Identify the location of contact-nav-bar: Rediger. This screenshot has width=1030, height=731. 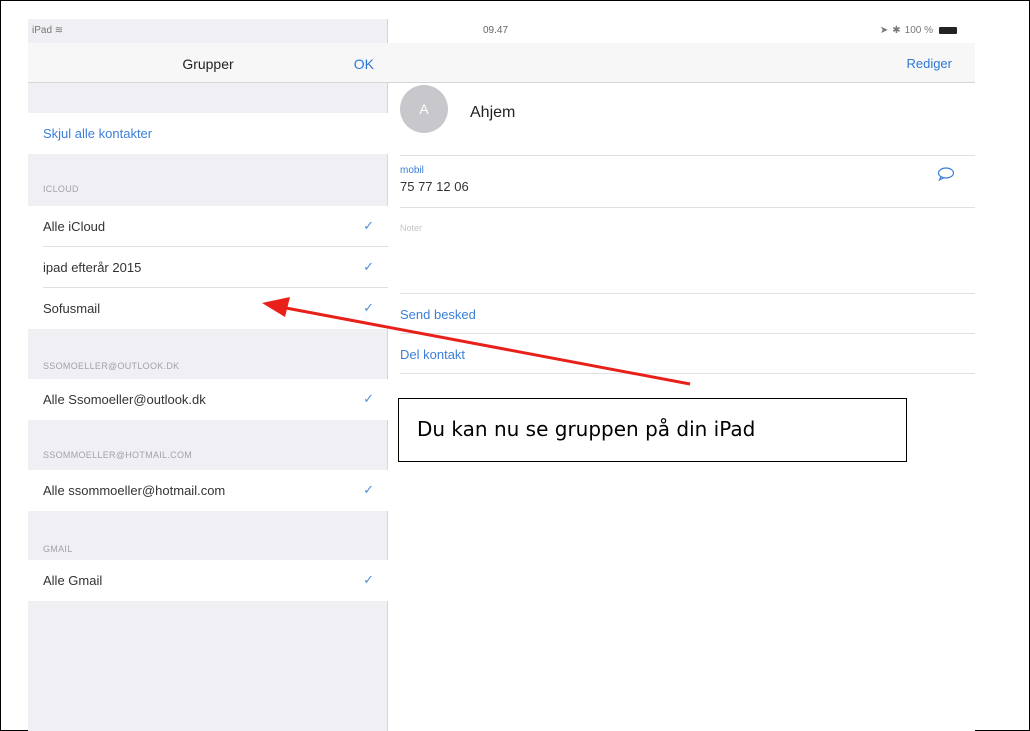
(681, 63).